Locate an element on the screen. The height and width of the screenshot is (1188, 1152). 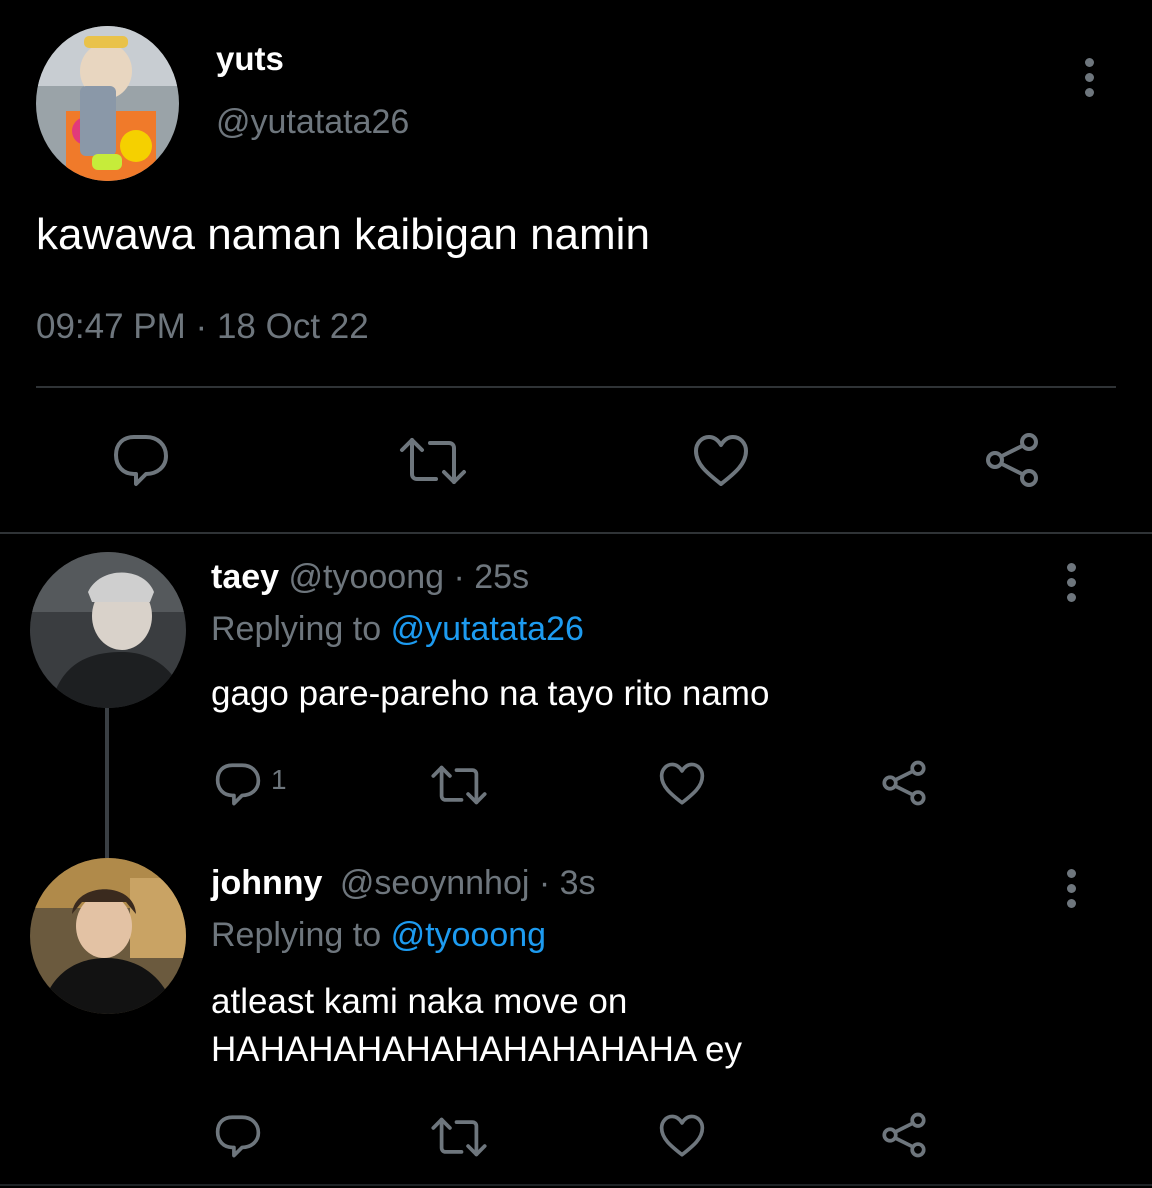
display-name: taey is located at coordinates (245, 577).